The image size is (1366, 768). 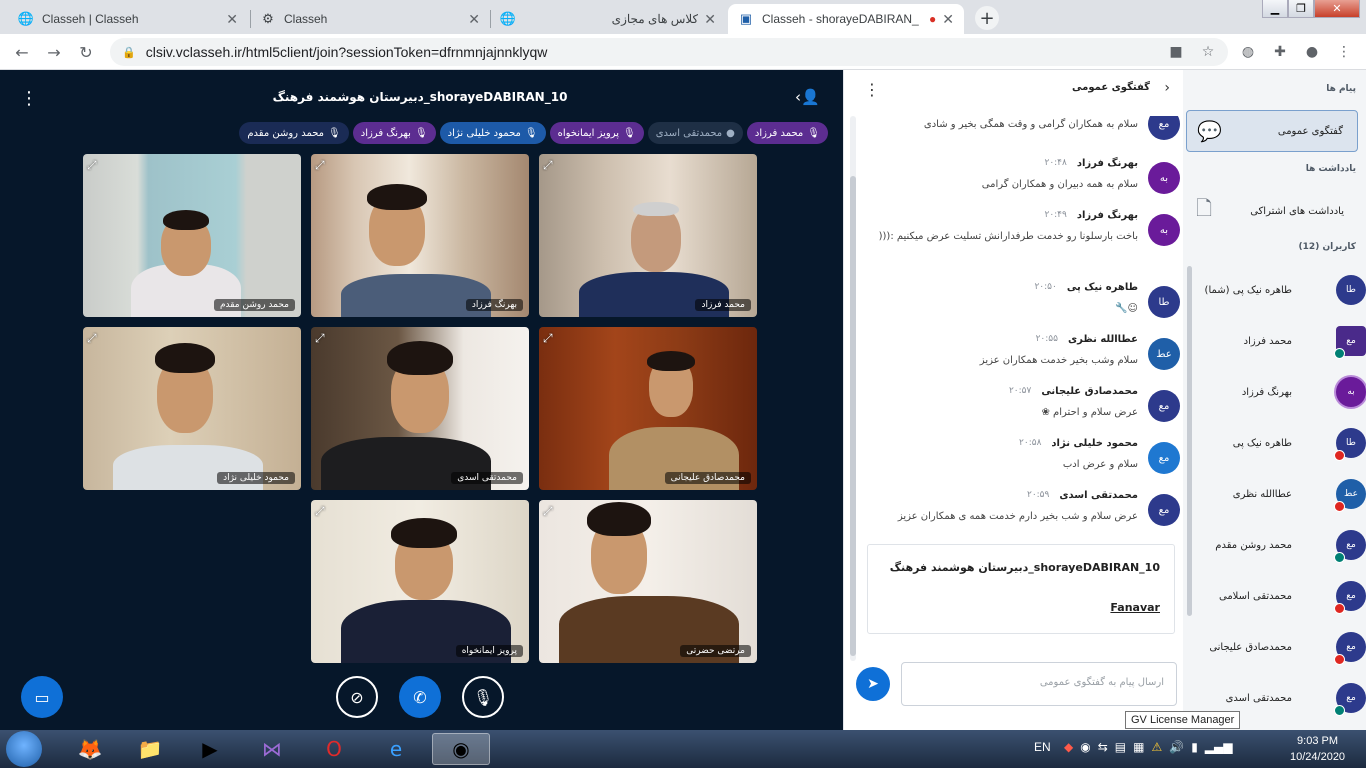 What do you see at coordinates (807, 97) in the screenshot?
I see `user-list-toggle-icon: ‹👤` at bounding box center [807, 97].